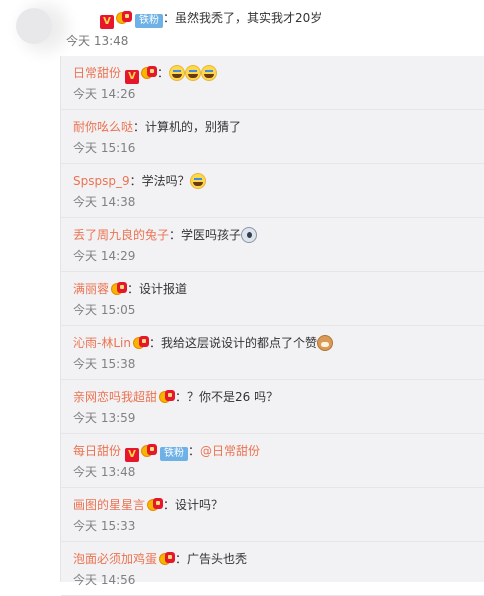 The width and height of the screenshot is (484, 596). Describe the element at coordinates (104, 202) in the screenshot. I see `reply-time: 今天 14:38` at that location.